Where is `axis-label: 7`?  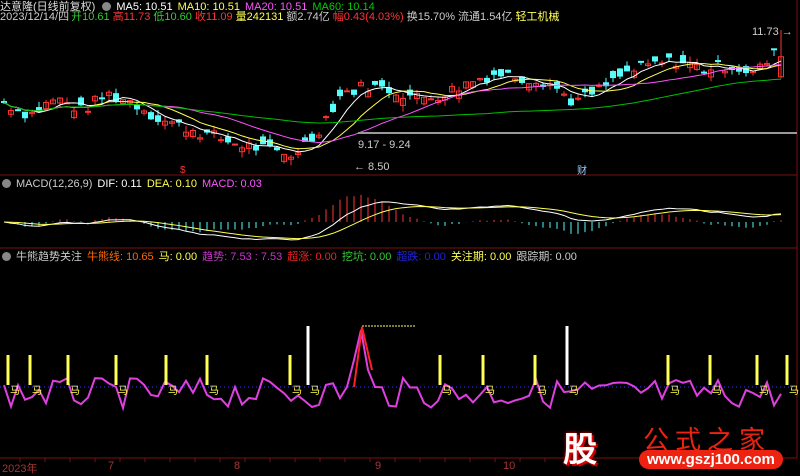
axis-label: 7 is located at coordinates (111, 466).